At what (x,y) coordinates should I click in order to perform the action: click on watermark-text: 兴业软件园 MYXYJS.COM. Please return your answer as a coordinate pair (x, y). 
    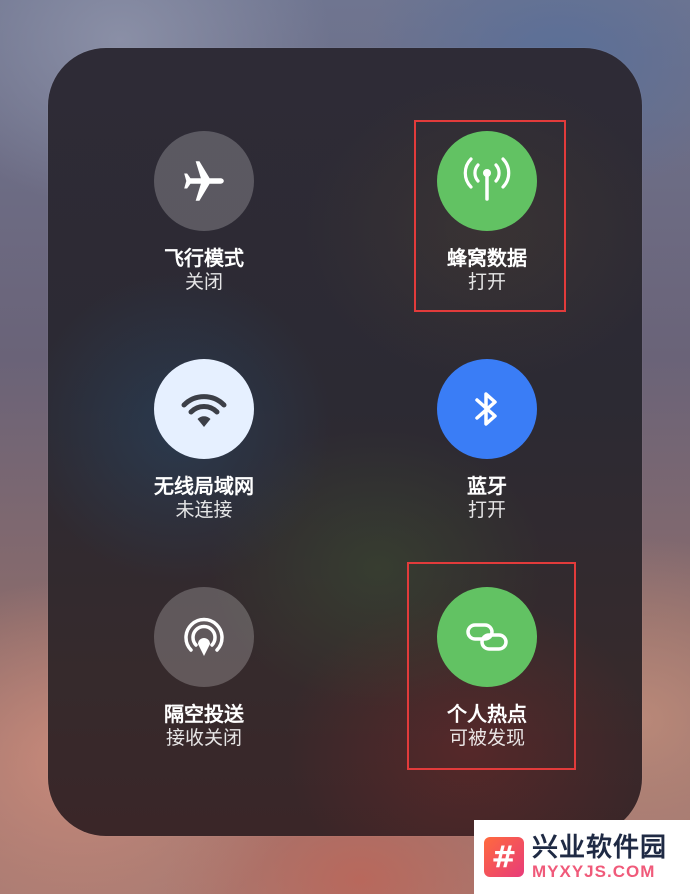
    Looking at the image, I should click on (599, 857).